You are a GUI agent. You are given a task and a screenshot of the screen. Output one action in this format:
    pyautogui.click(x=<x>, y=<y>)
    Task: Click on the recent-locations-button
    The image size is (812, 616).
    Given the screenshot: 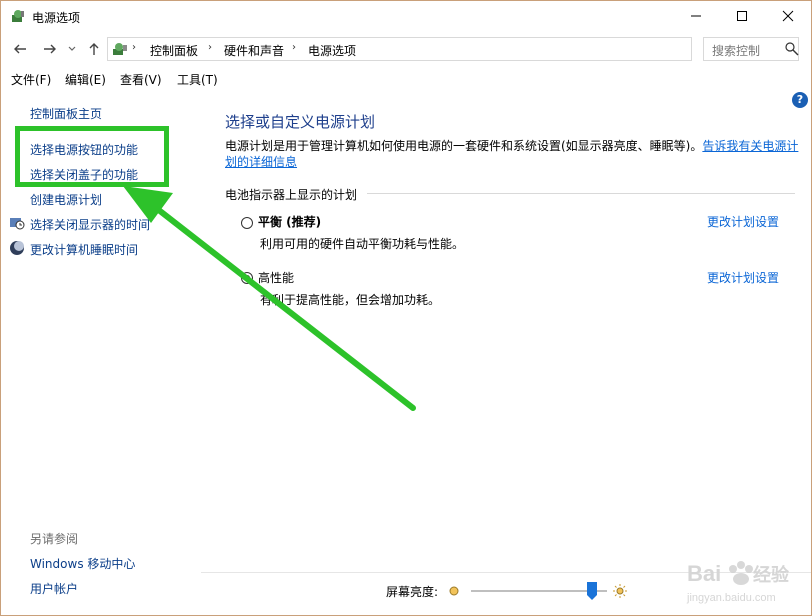 What is the action you would take?
    pyautogui.click(x=72, y=49)
    